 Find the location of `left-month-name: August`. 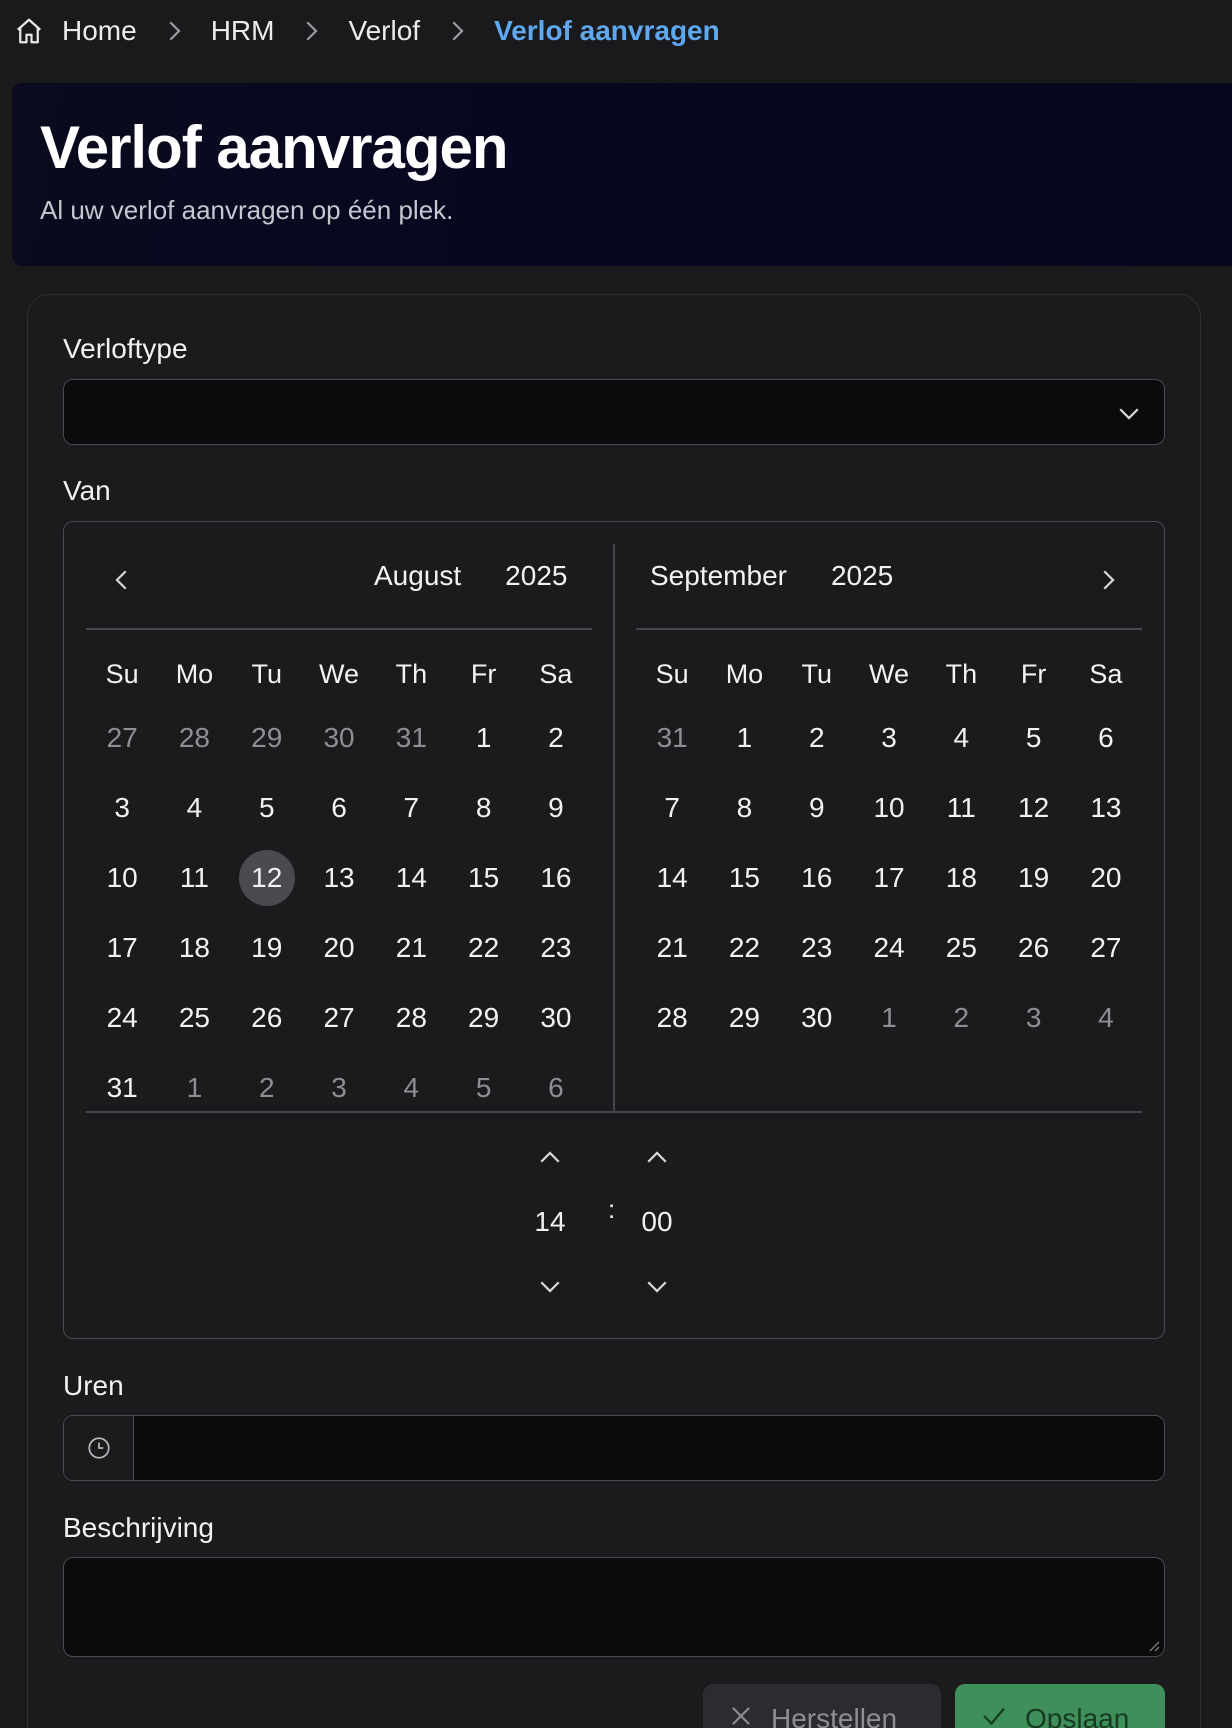

left-month-name: August is located at coordinates (417, 576).